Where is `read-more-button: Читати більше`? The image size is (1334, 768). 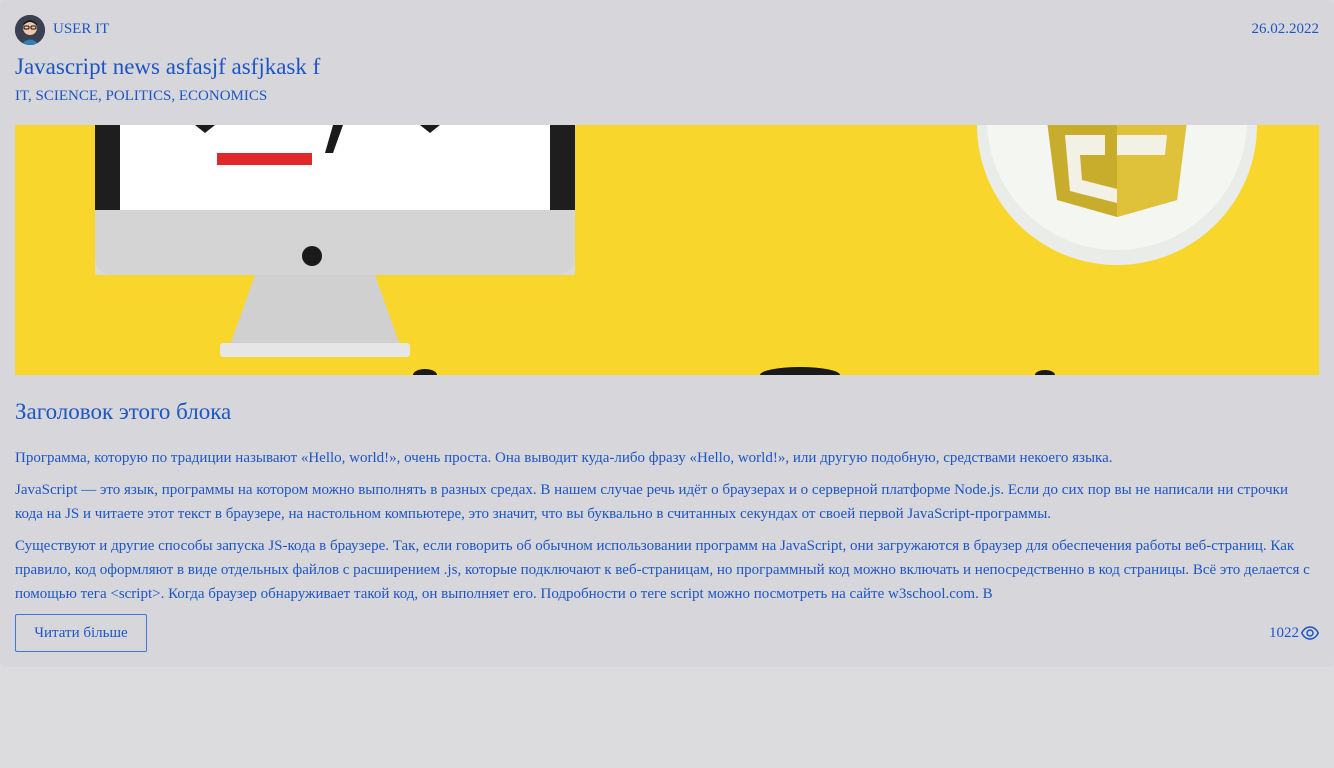
read-more-button: Читати більше is located at coordinates (81, 633).